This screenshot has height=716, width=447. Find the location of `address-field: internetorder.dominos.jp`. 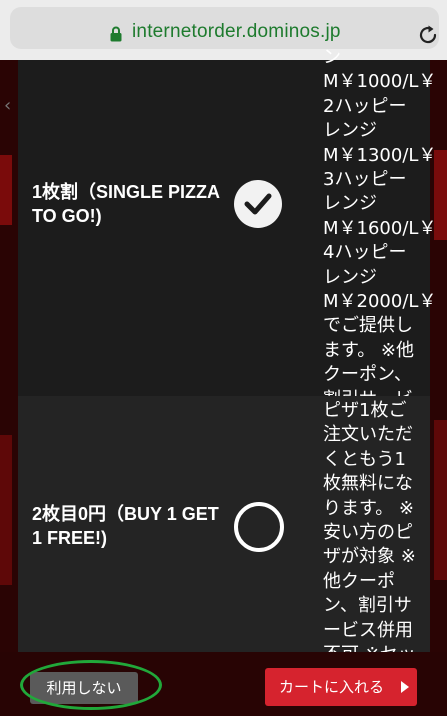

address-field: internetorder.dominos.jp is located at coordinates (224, 28).